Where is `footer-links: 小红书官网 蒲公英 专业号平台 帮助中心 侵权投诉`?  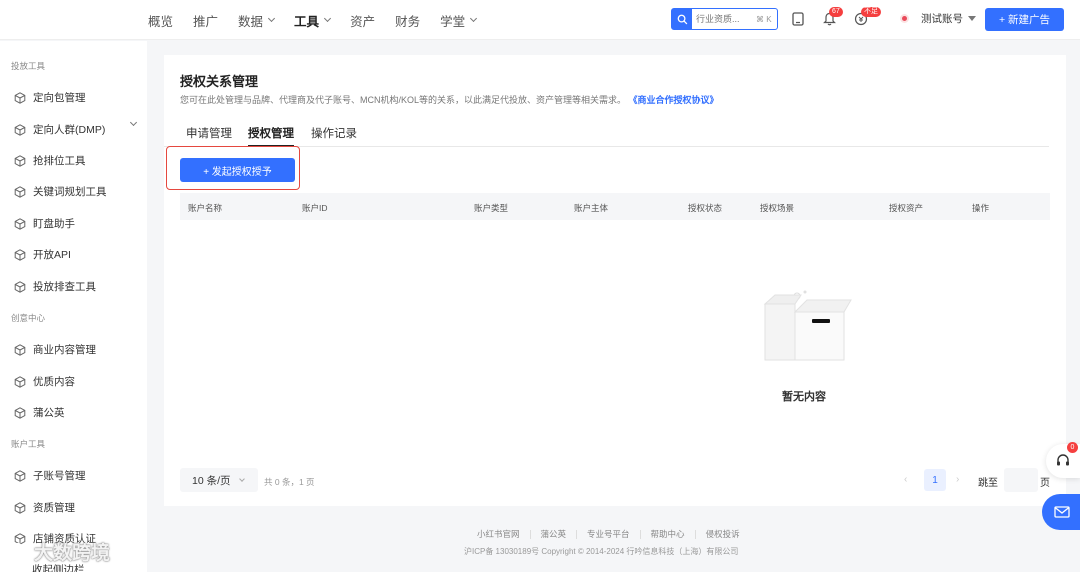 footer-links: 小红书官网 蒲公英 专业号平台 帮助中心 侵权投诉 is located at coordinates (608, 534).